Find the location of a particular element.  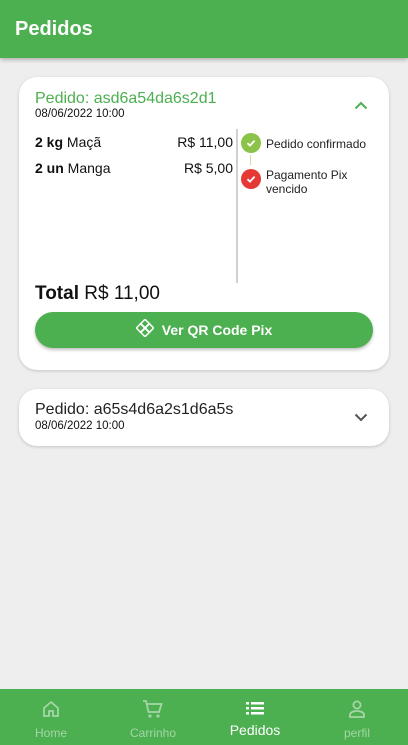

status-connector is located at coordinates (250, 160).